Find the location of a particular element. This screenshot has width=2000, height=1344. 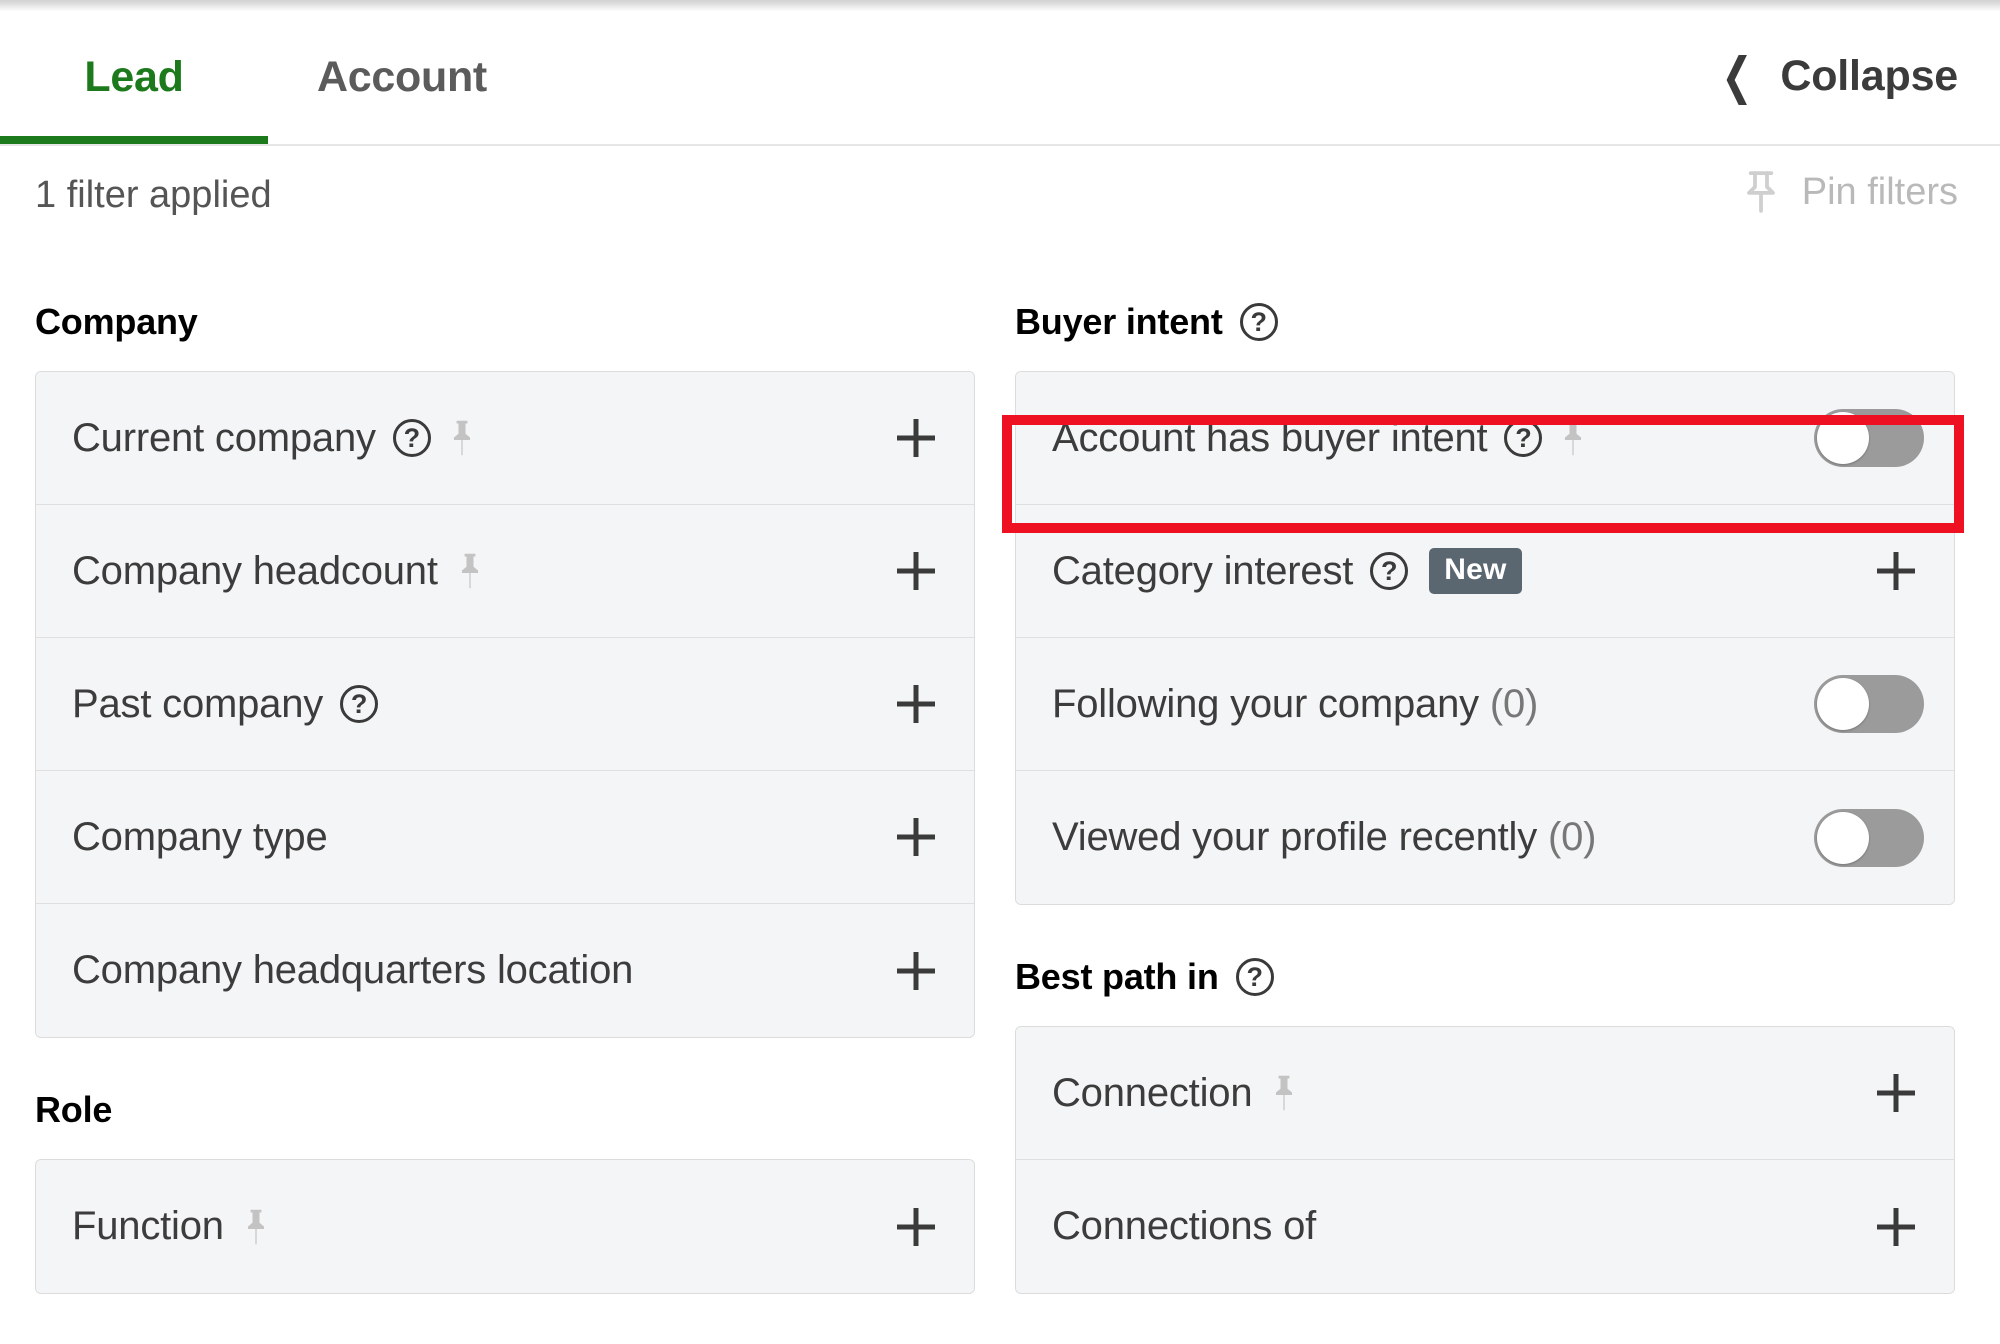

tab-list: Lead Account is located at coordinates (268, 77).